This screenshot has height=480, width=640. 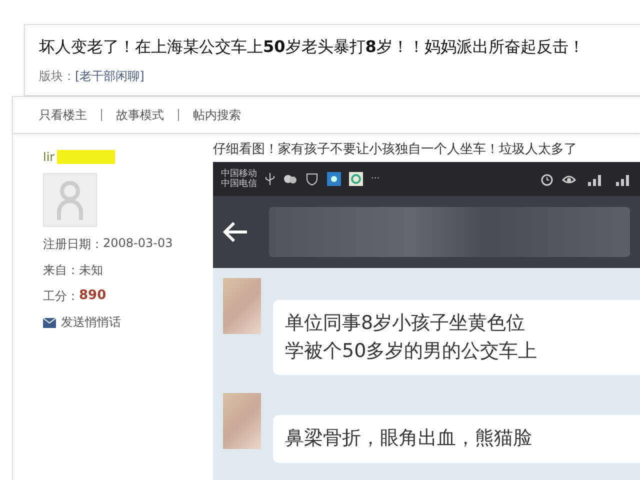 What do you see at coordinates (270, 179) in the screenshot?
I see `usb-icon` at bounding box center [270, 179].